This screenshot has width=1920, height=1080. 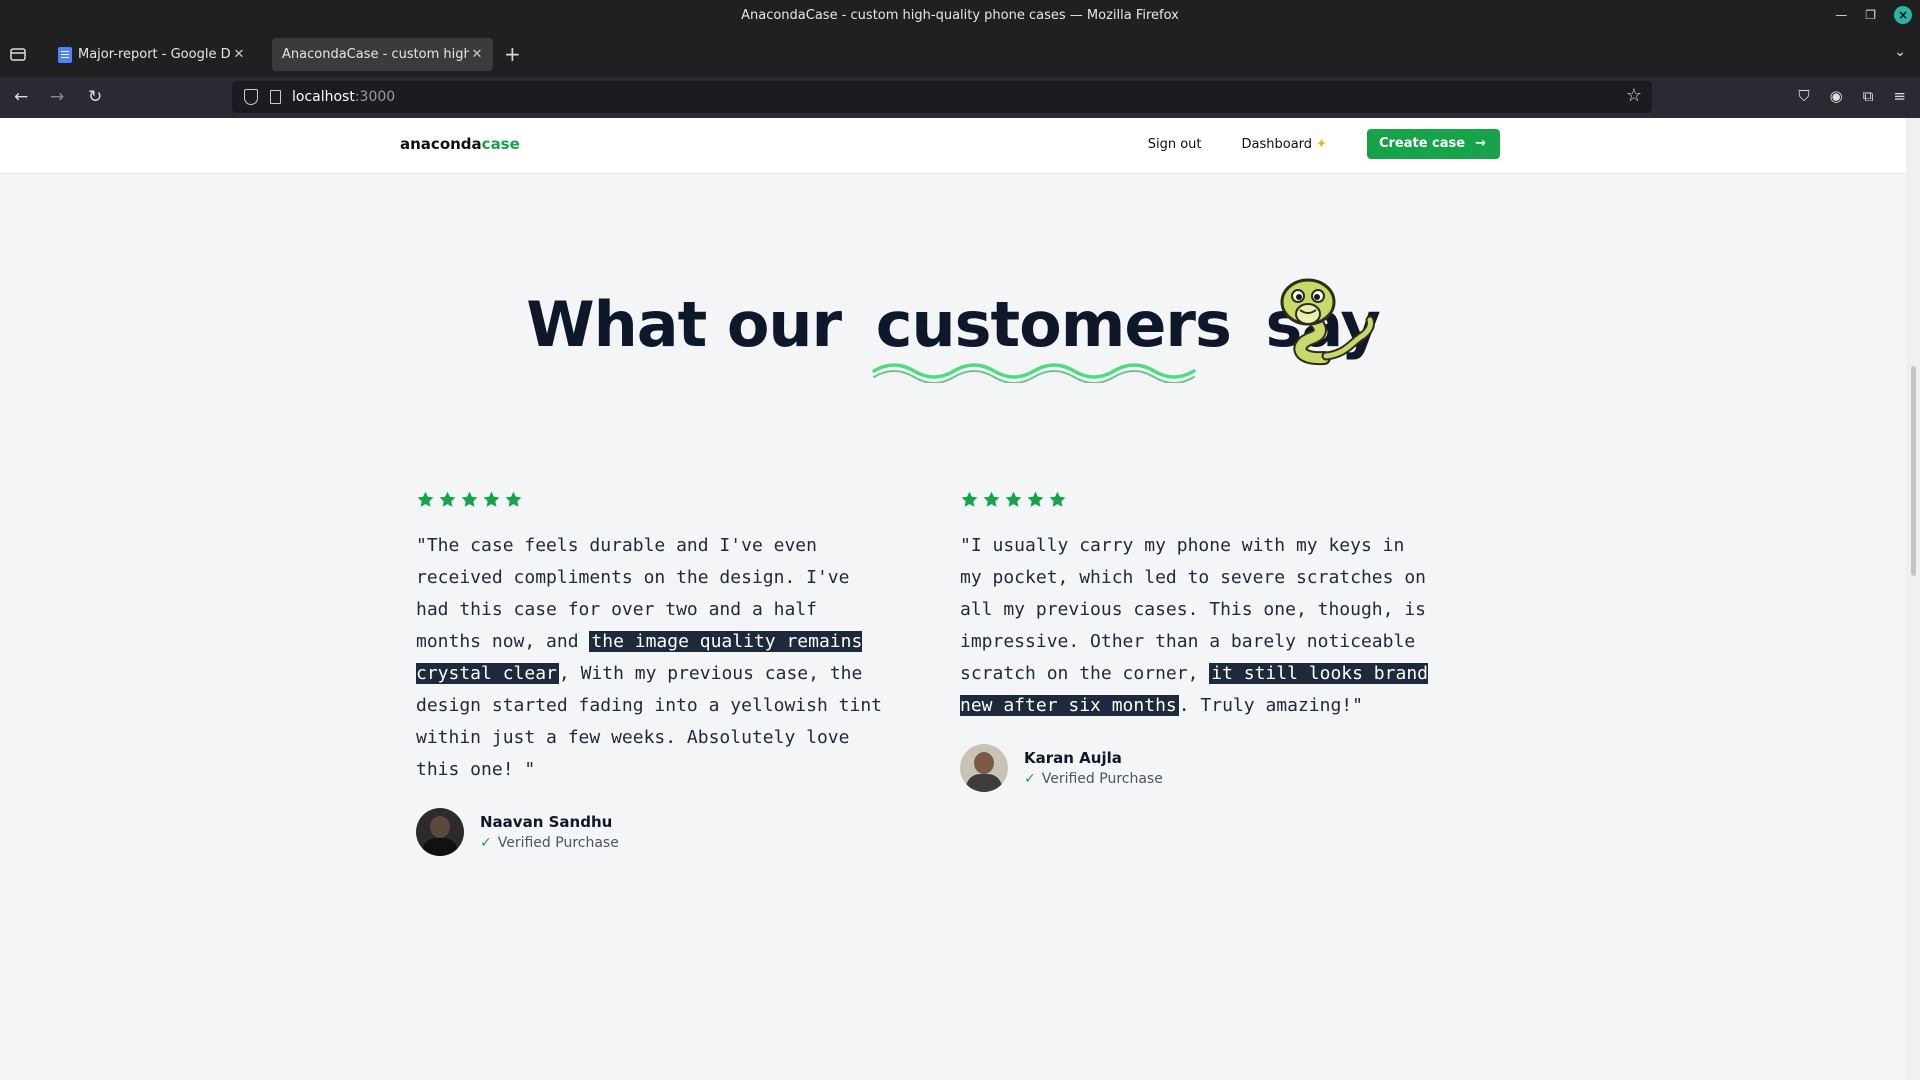 What do you see at coordinates (275, 97) in the screenshot?
I see `page-icon` at bounding box center [275, 97].